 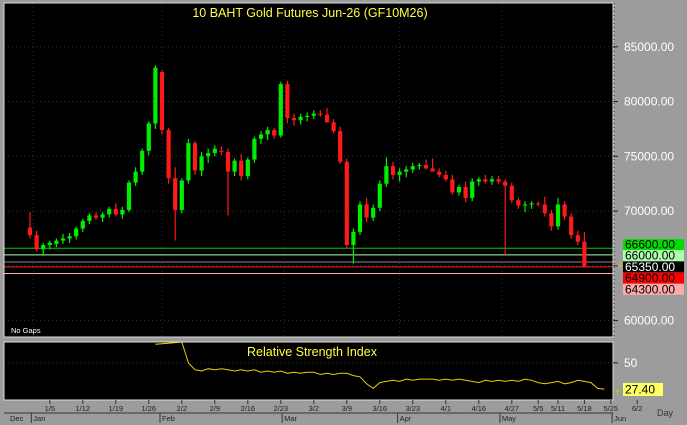 What do you see at coordinates (312, 352) in the screenshot?
I see `rsi-title: Relative Strength Index` at bounding box center [312, 352].